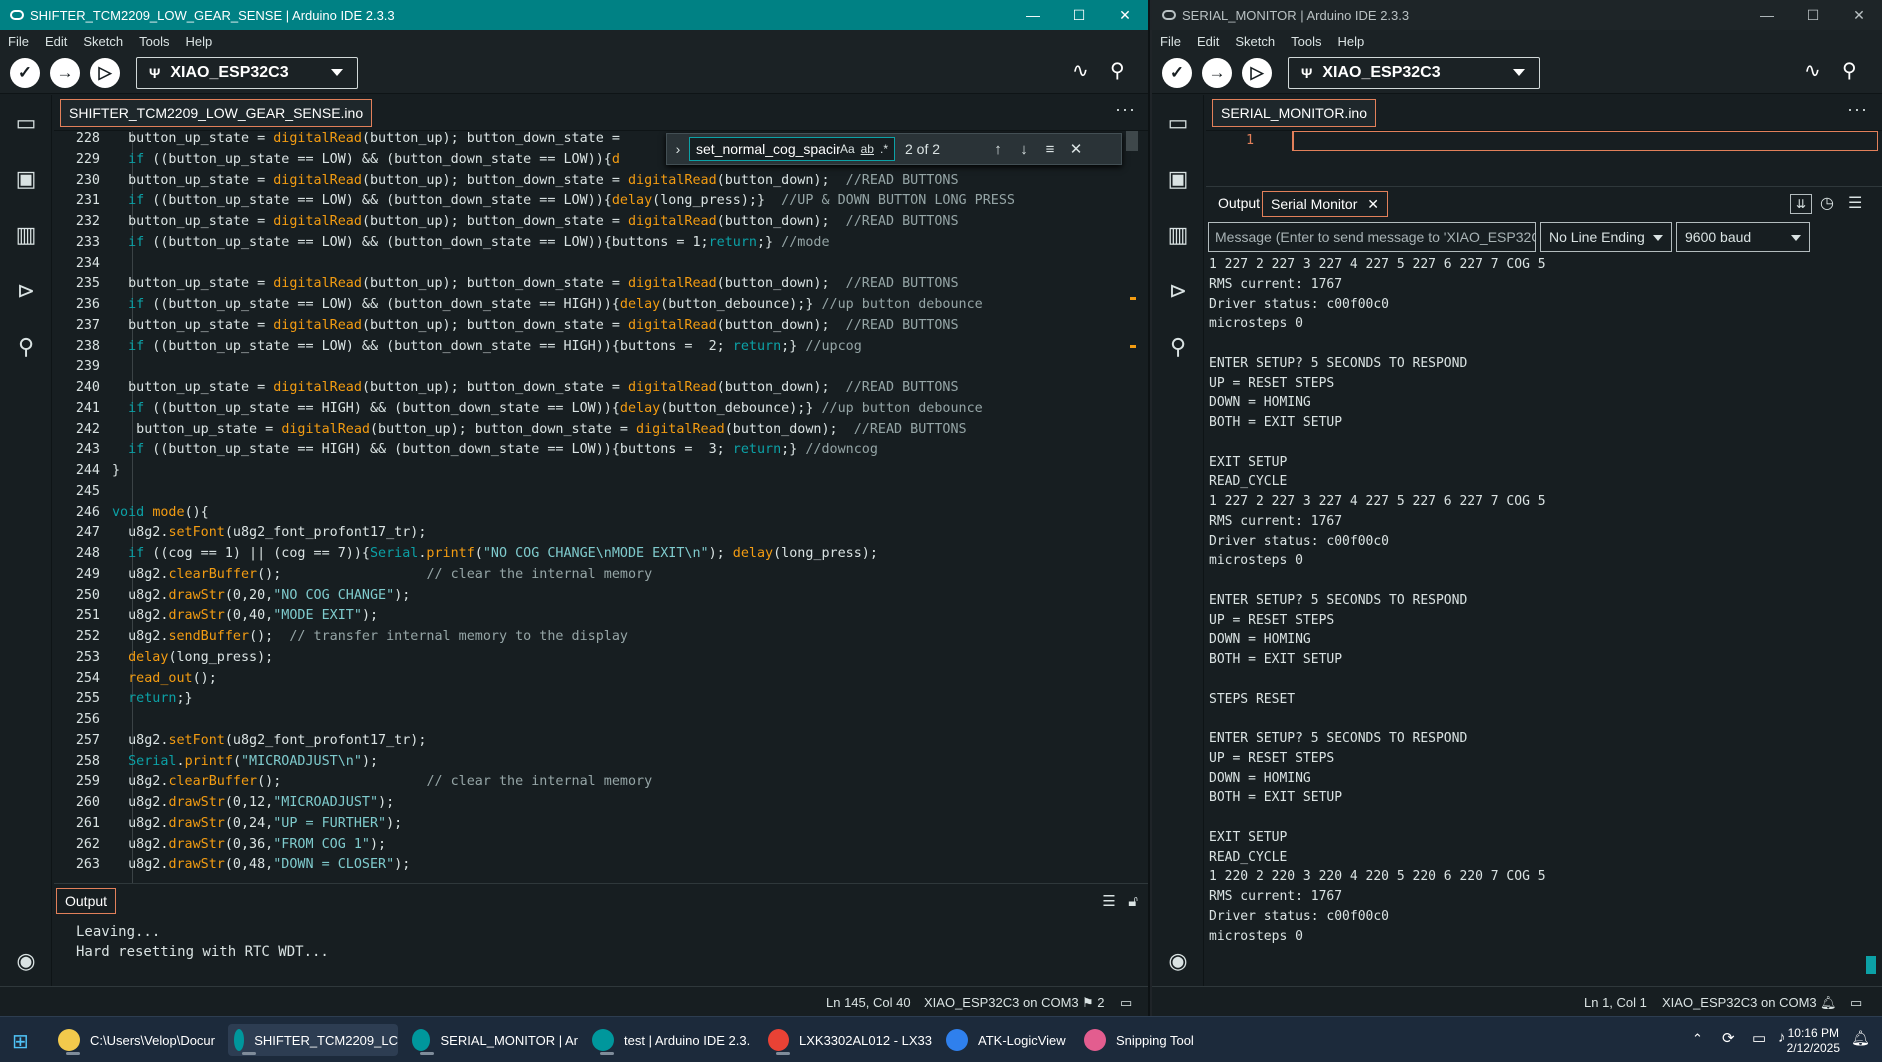 The image size is (1882, 1062). Describe the element at coordinates (86, 901) in the screenshot. I see `output-tab: Output` at that location.